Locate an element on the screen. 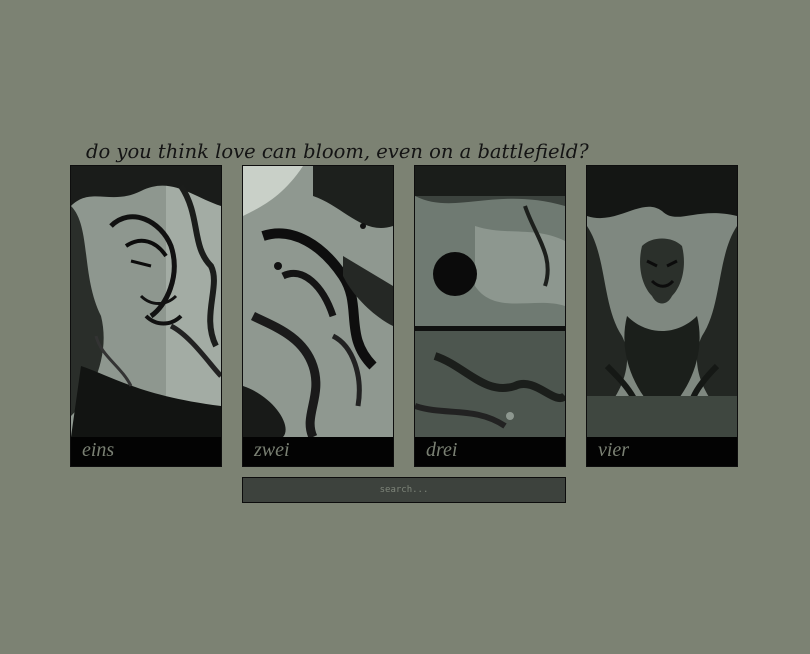 Image resolution: width=810 pixels, height=654 pixels. panel-caption: zwei is located at coordinates (318, 451).